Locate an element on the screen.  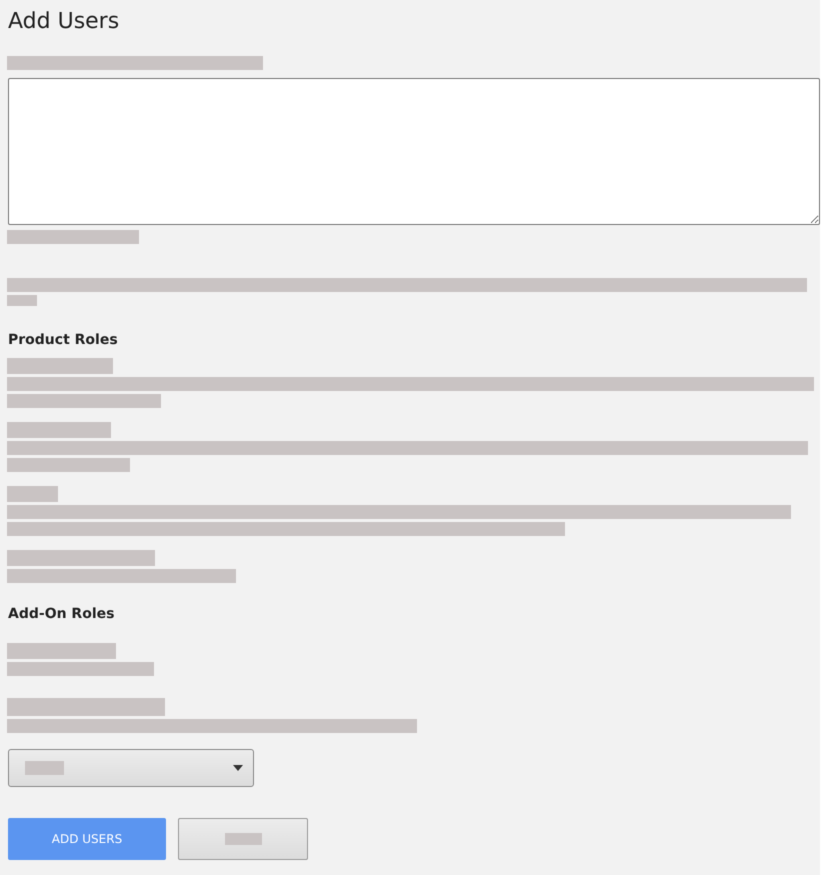
section-heading: Product Roles is located at coordinates (63, 340).